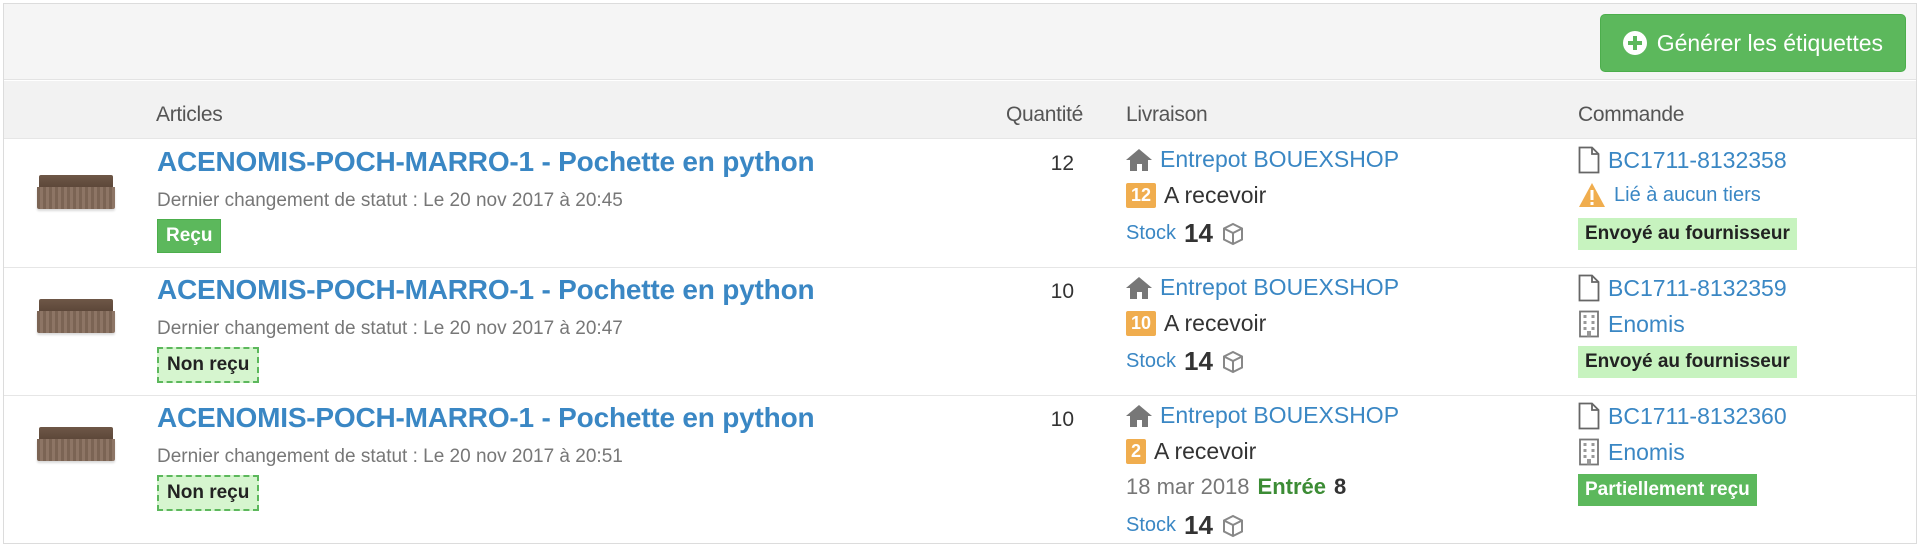  What do you see at coordinates (1136, 451) in the screenshot?
I see `to-receive-count-badge: 2` at bounding box center [1136, 451].